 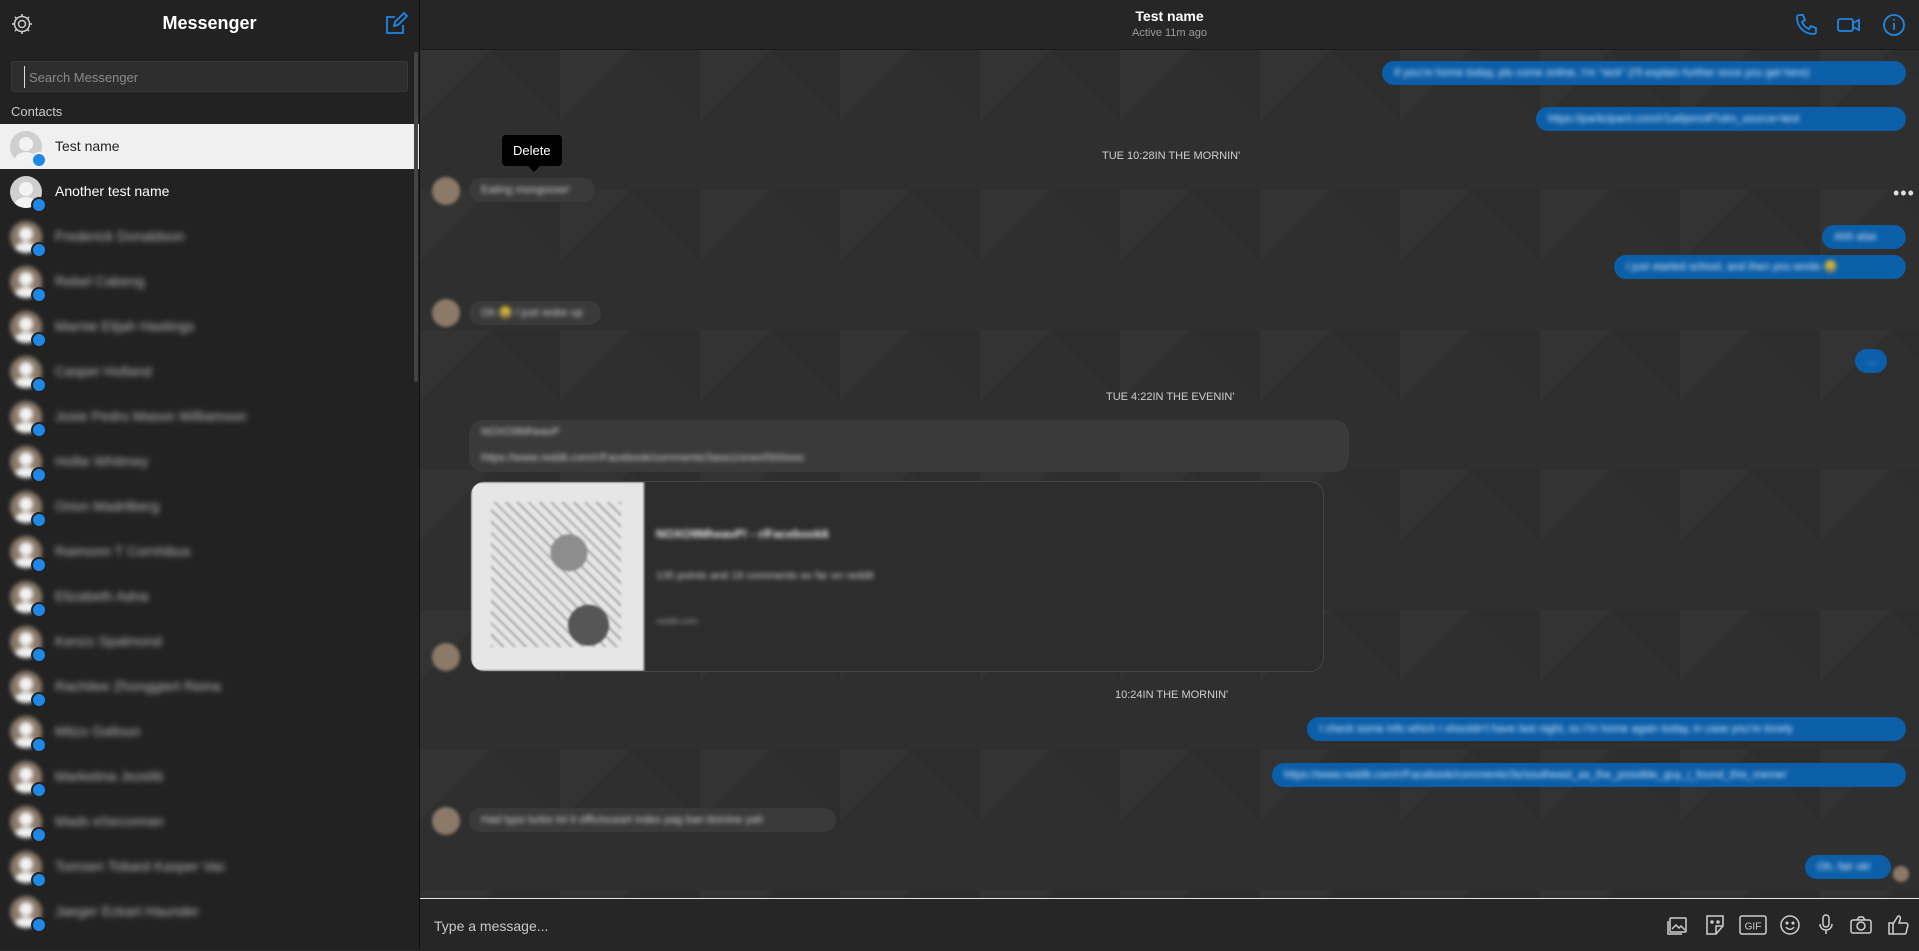 I want to click on contact-item: Marnie Elijah Hastings, so click(x=209, y=326).